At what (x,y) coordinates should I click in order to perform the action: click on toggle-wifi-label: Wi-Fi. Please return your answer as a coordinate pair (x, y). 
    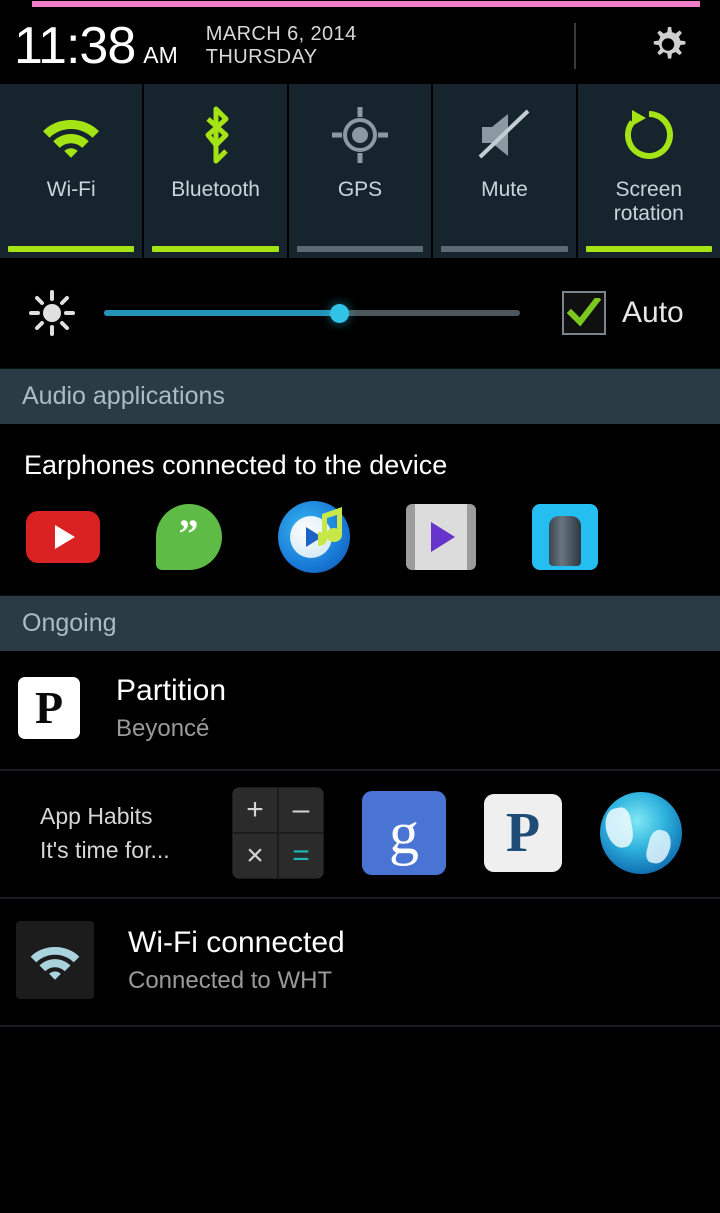
    Looking at the image, I should click on (71, 189).